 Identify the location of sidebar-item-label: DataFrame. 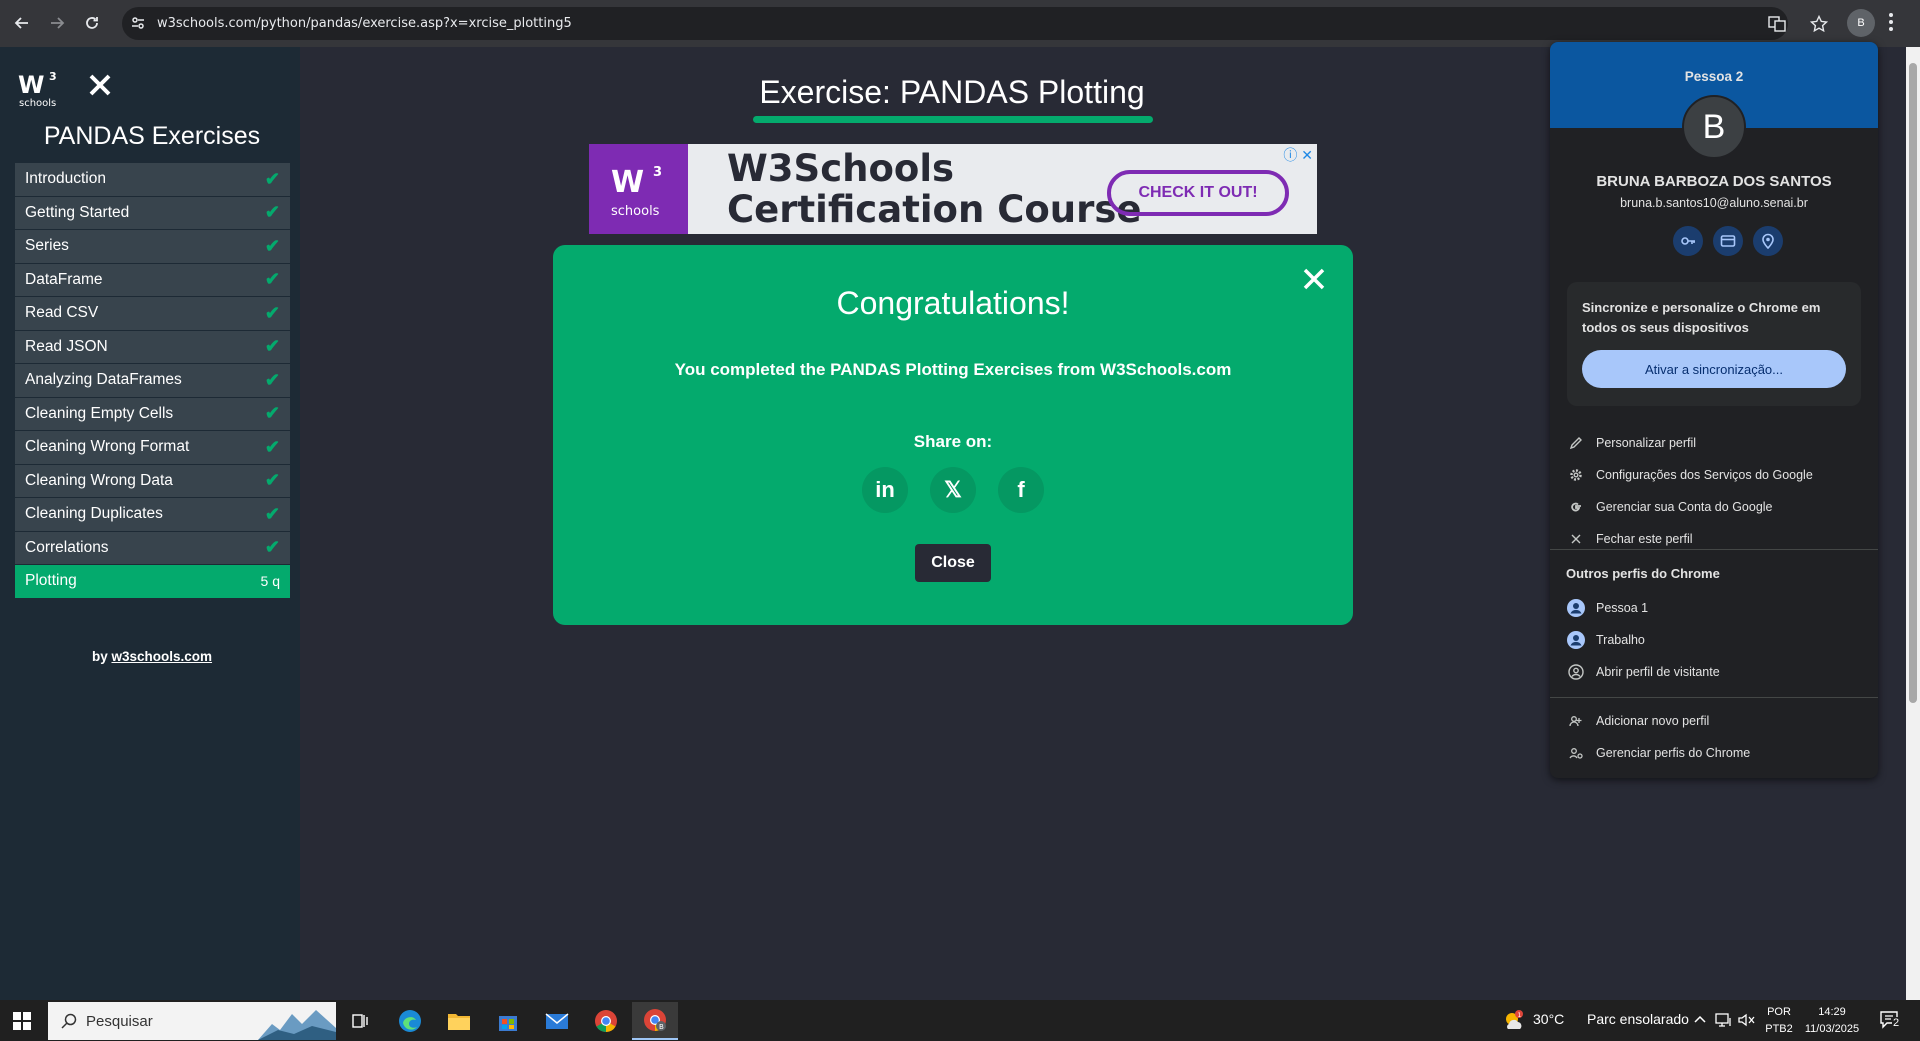
(64, 279).